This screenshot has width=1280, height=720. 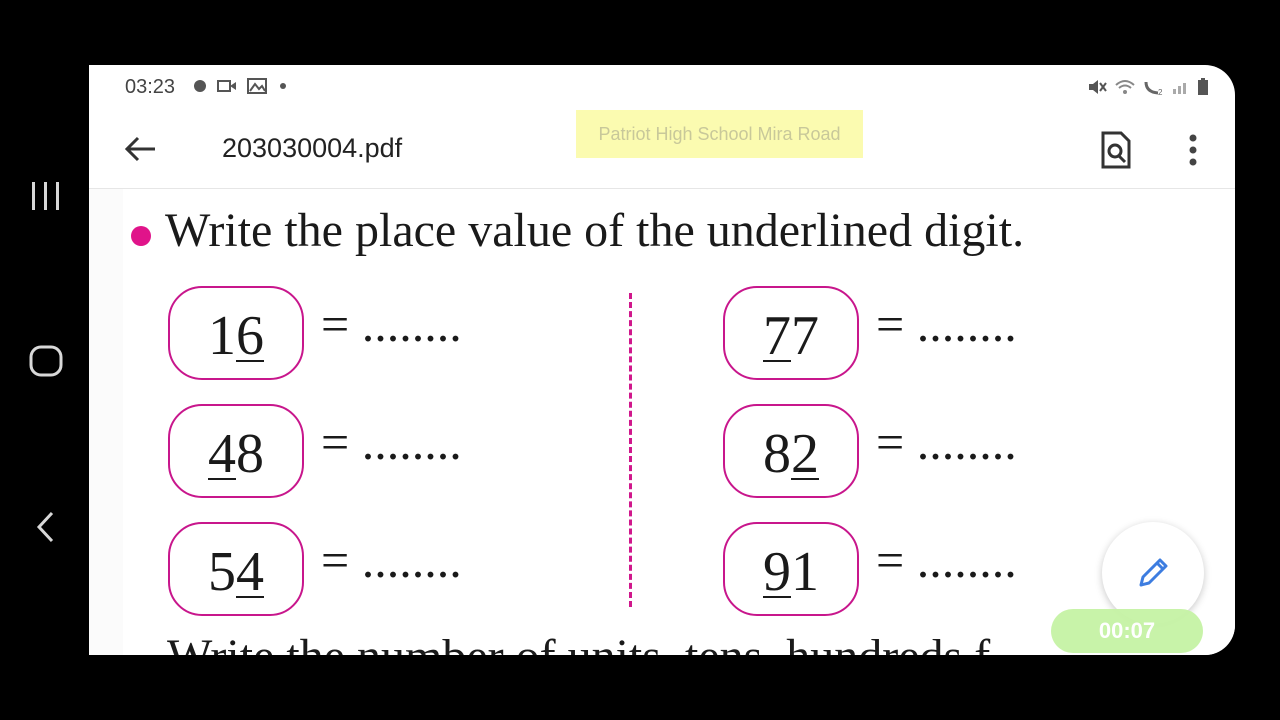 I want to click on search-document-button, so click(x=1116, y=150).